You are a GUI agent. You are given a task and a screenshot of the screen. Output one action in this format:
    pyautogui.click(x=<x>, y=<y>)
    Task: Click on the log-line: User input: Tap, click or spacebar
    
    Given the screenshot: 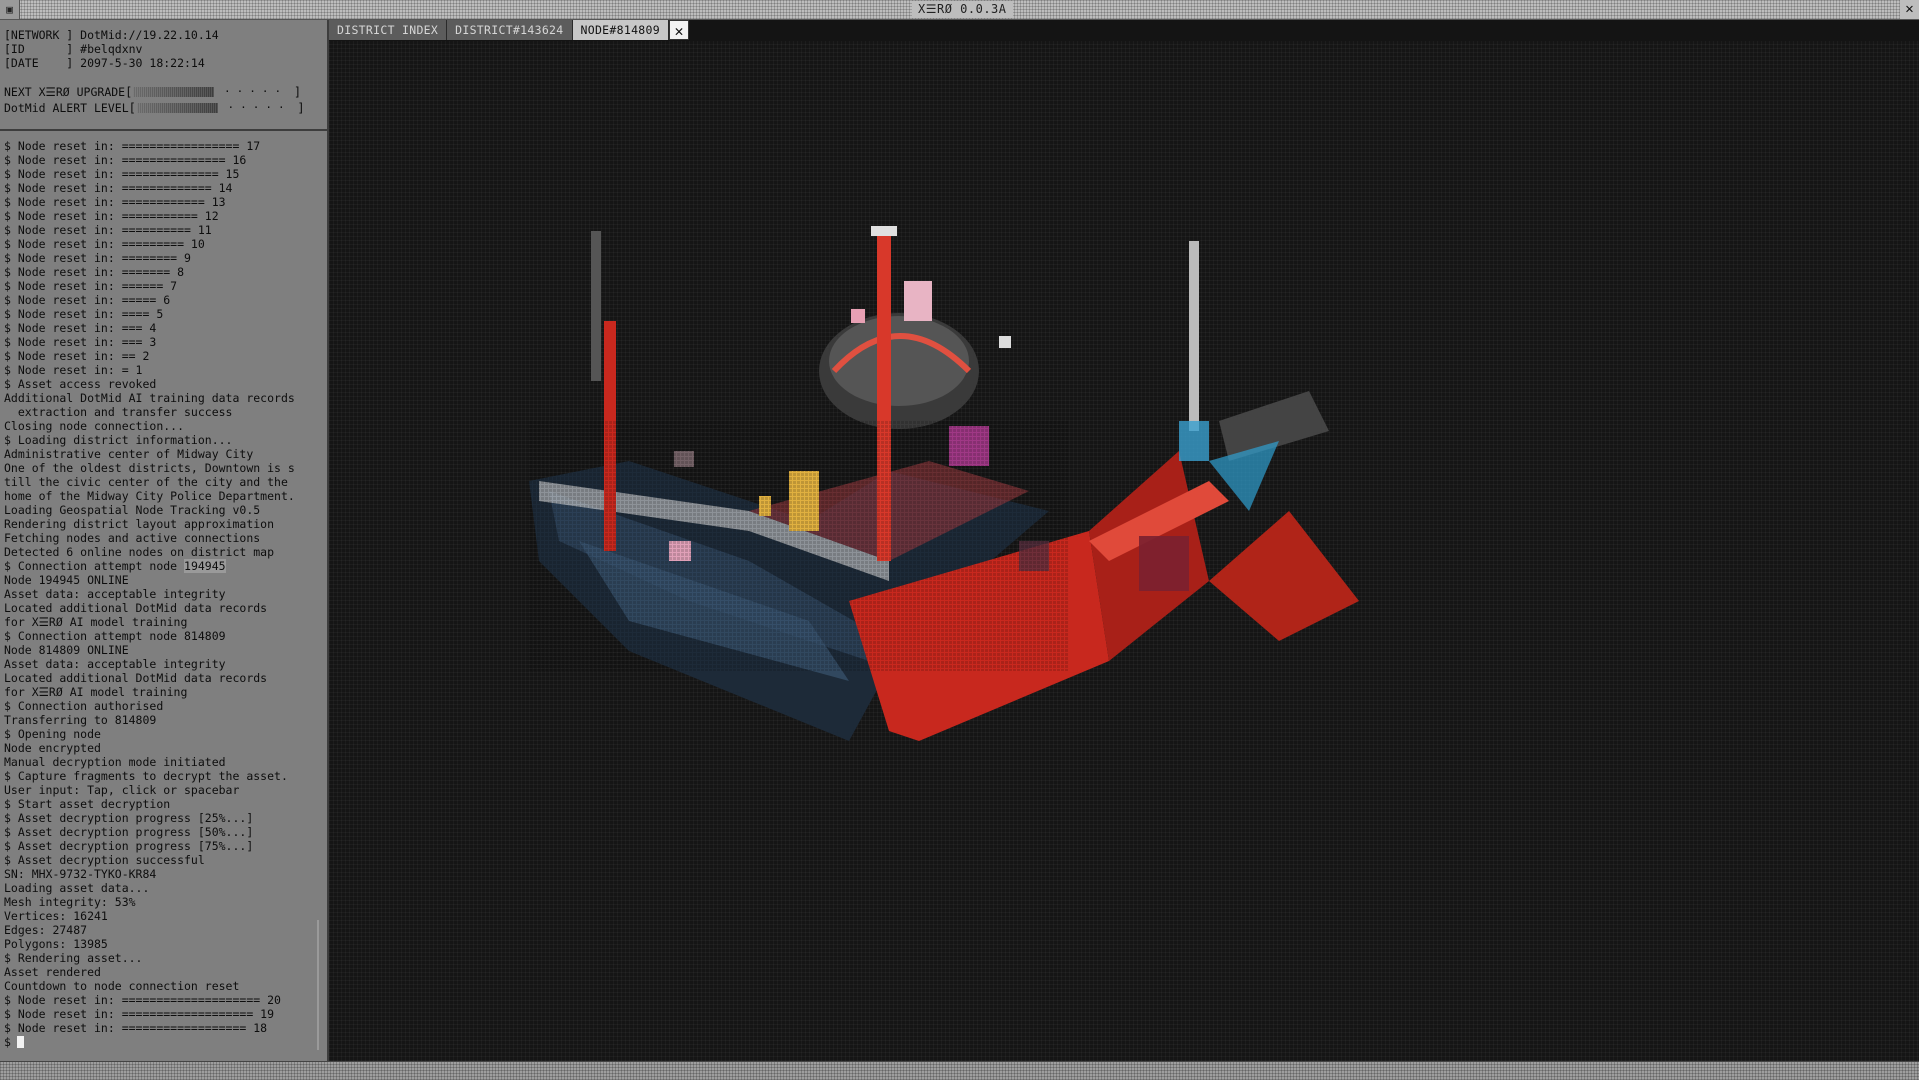 What is the action you would take?
    pyautogui.click(x=122, y=790)
    